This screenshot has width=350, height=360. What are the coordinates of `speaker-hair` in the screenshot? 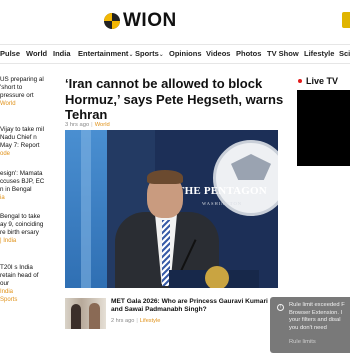 It's located at (165, 177).